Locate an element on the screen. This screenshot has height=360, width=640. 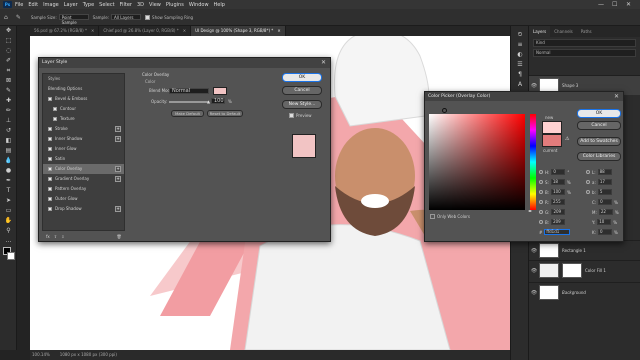
history-brush-icon: ↺ is located at coordinates (8, 131).